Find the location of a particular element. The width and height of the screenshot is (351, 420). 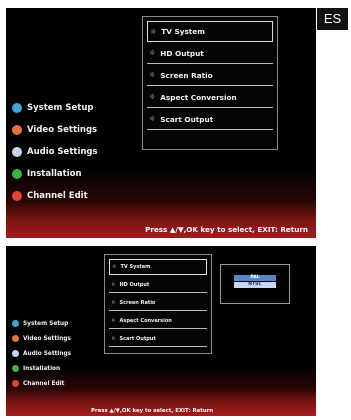

language-tag: ES is located at coordinates (332, 19).